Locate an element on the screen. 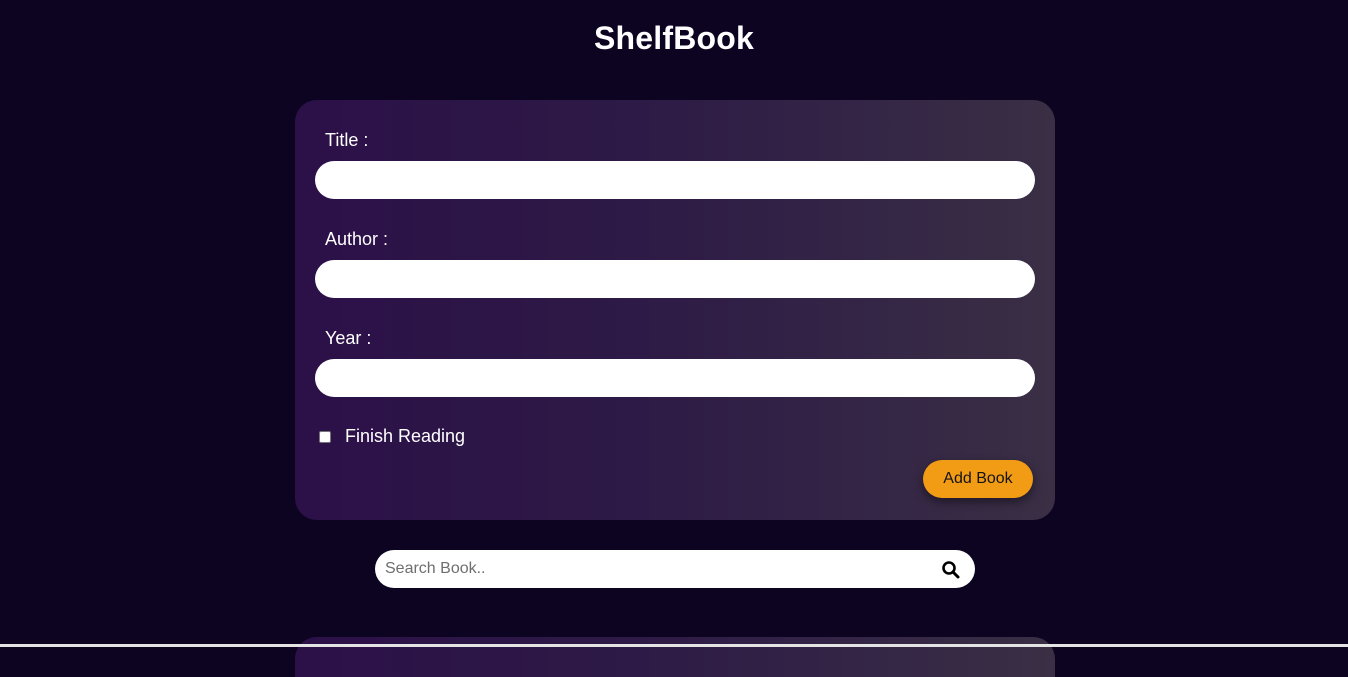  year-label: Year : is located at coordinates (348, 338).